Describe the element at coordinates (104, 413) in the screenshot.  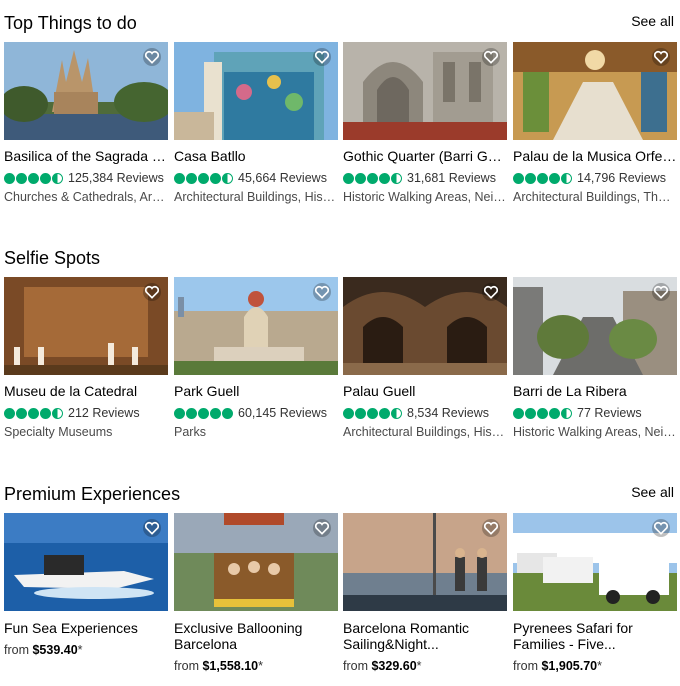
I see `review-count: 212 Reviews` at that location.